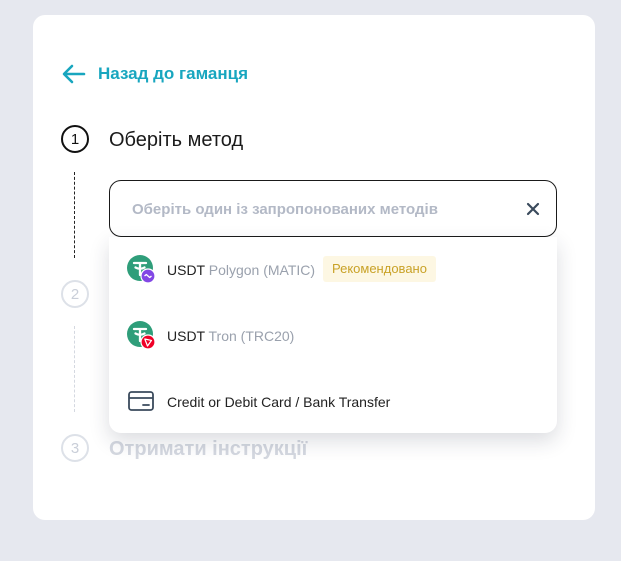 The image size is (621, 561). I want to click on close-icon, so click(533, 209).